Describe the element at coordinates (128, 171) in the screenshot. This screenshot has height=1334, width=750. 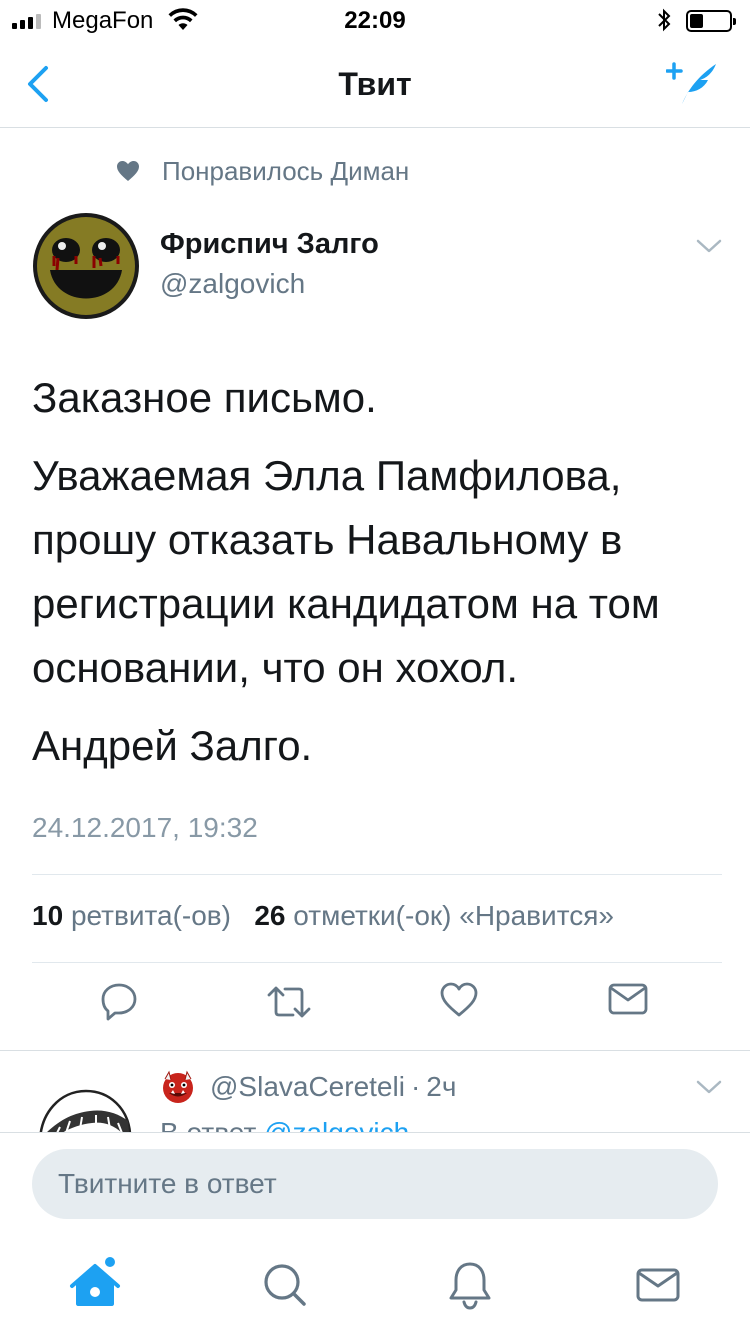
I see `heart-icon` at that location.